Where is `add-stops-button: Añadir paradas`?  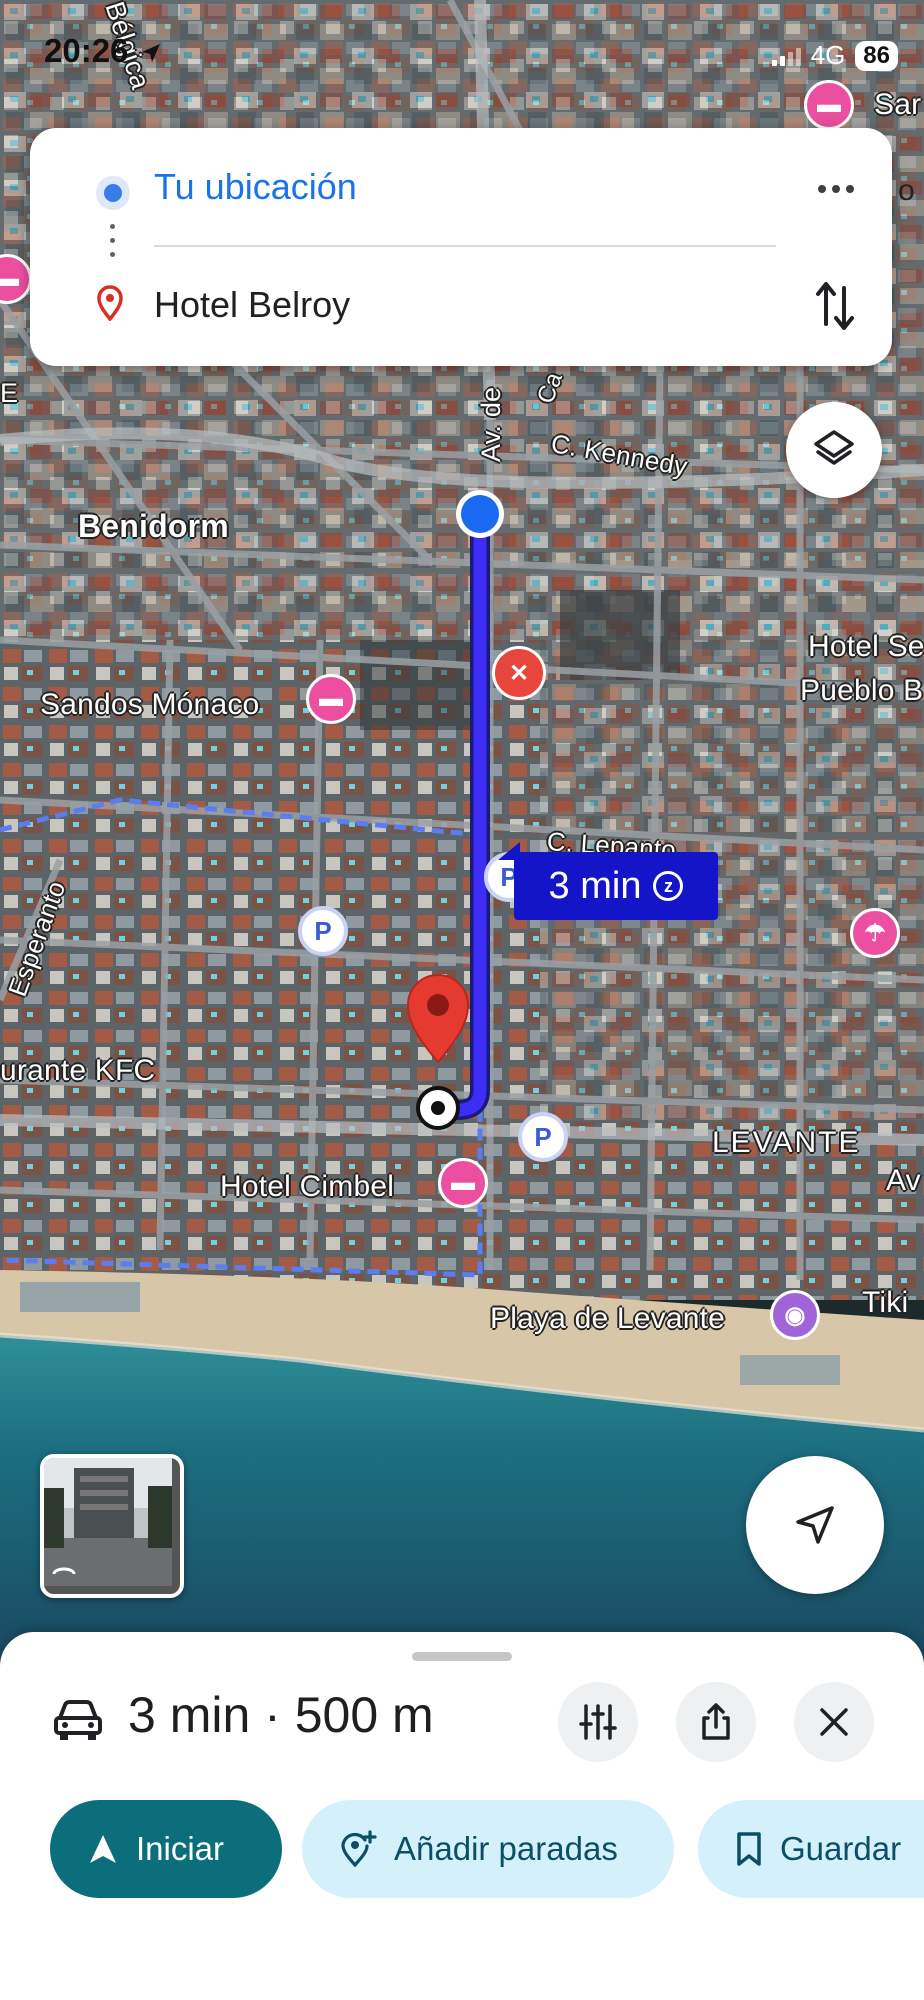 add-stops-button: Añadir paradas is located at coordinates (488, 1849).